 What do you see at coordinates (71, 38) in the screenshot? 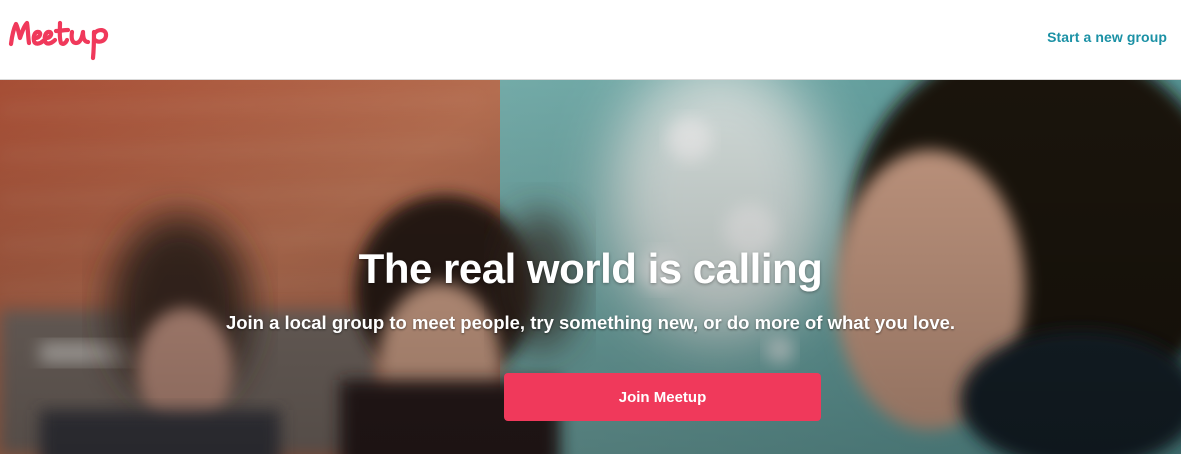
I see `meetup-logo` at bounding box center [71, 38].